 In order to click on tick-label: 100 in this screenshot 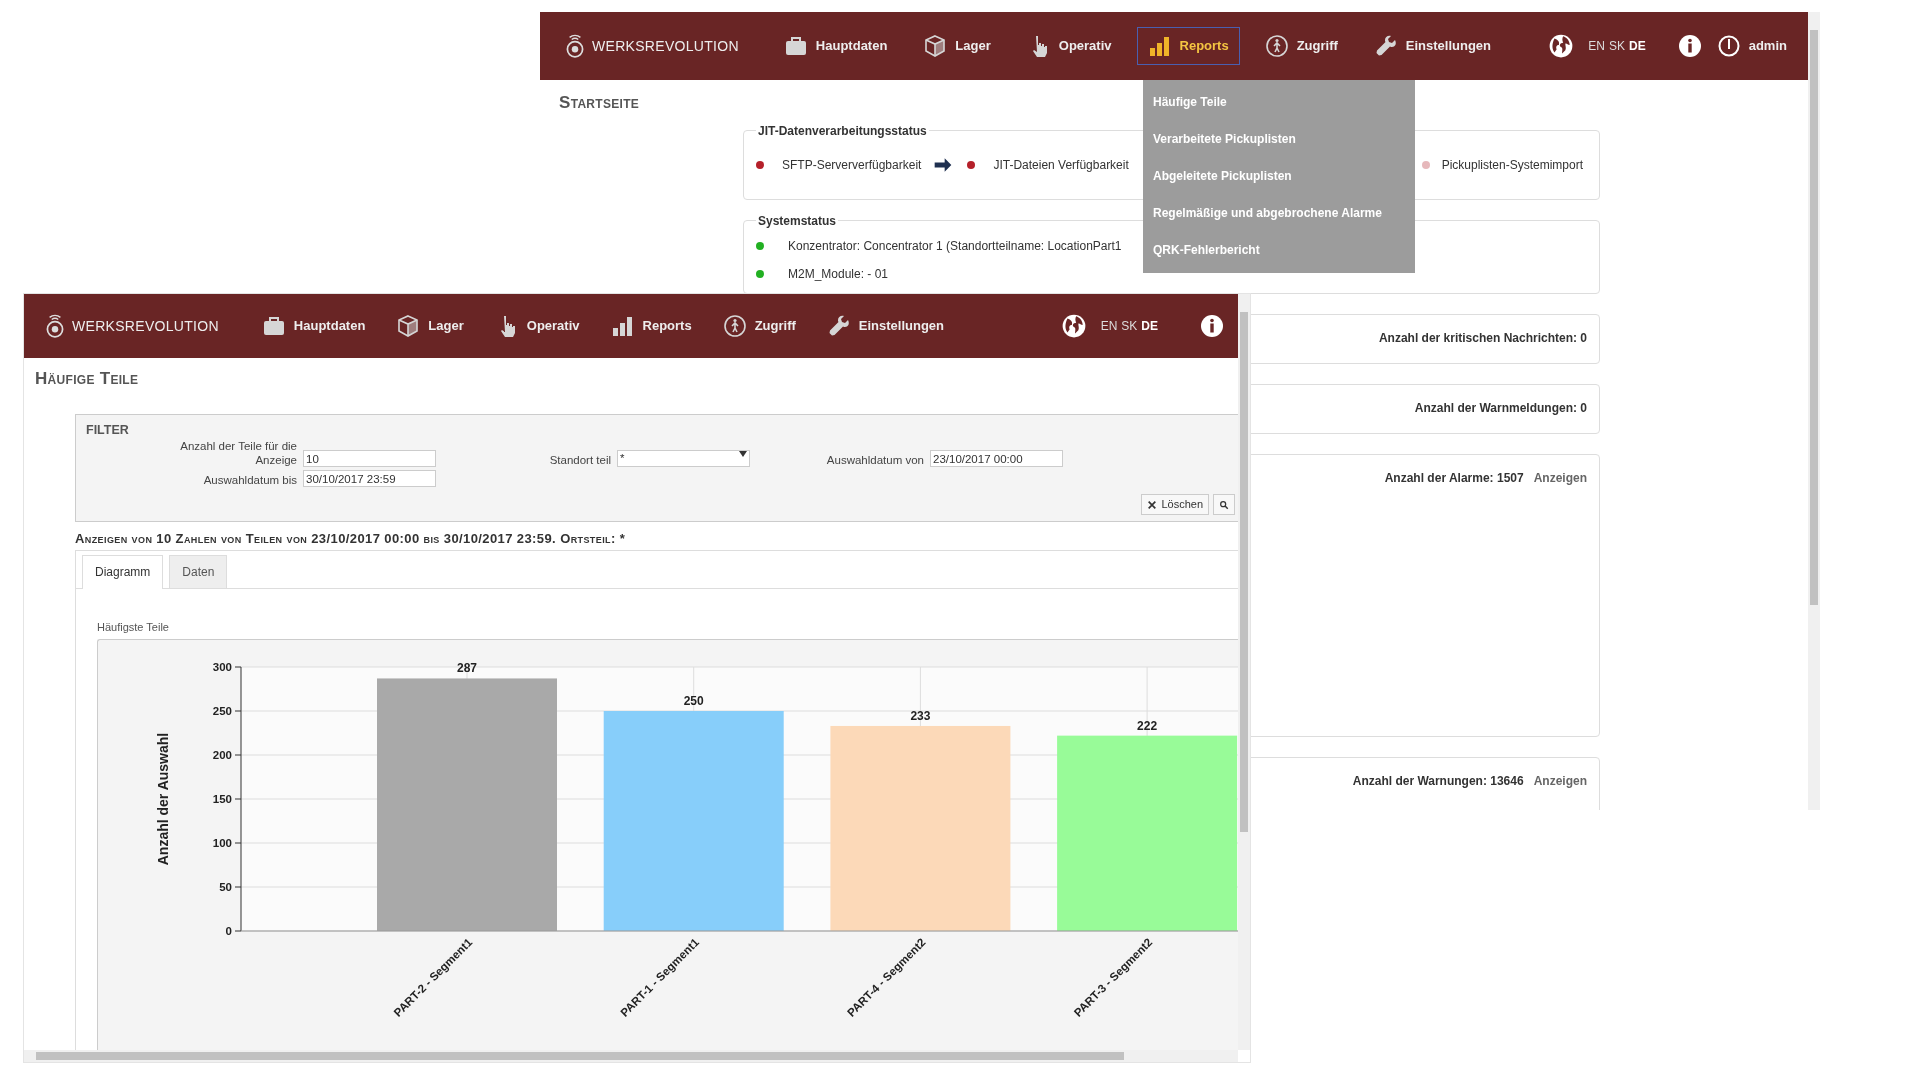, I will do `click(222, 842)`.